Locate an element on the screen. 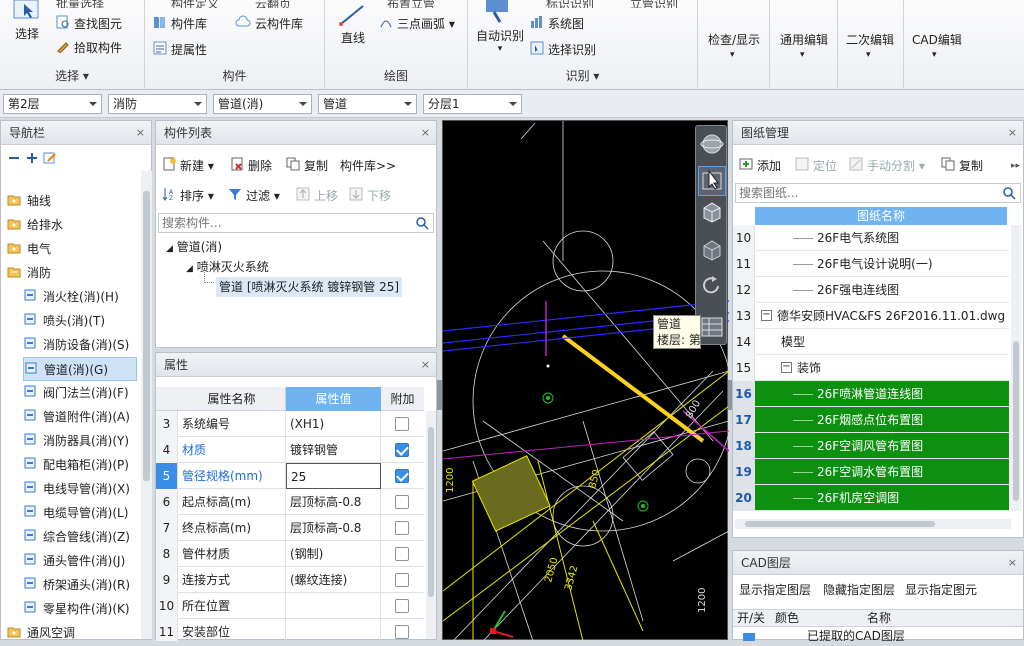 The width and height of the screenshot is (1024, 646). show-element-button: 显示指定图元 is located at coordinates (941, 590).